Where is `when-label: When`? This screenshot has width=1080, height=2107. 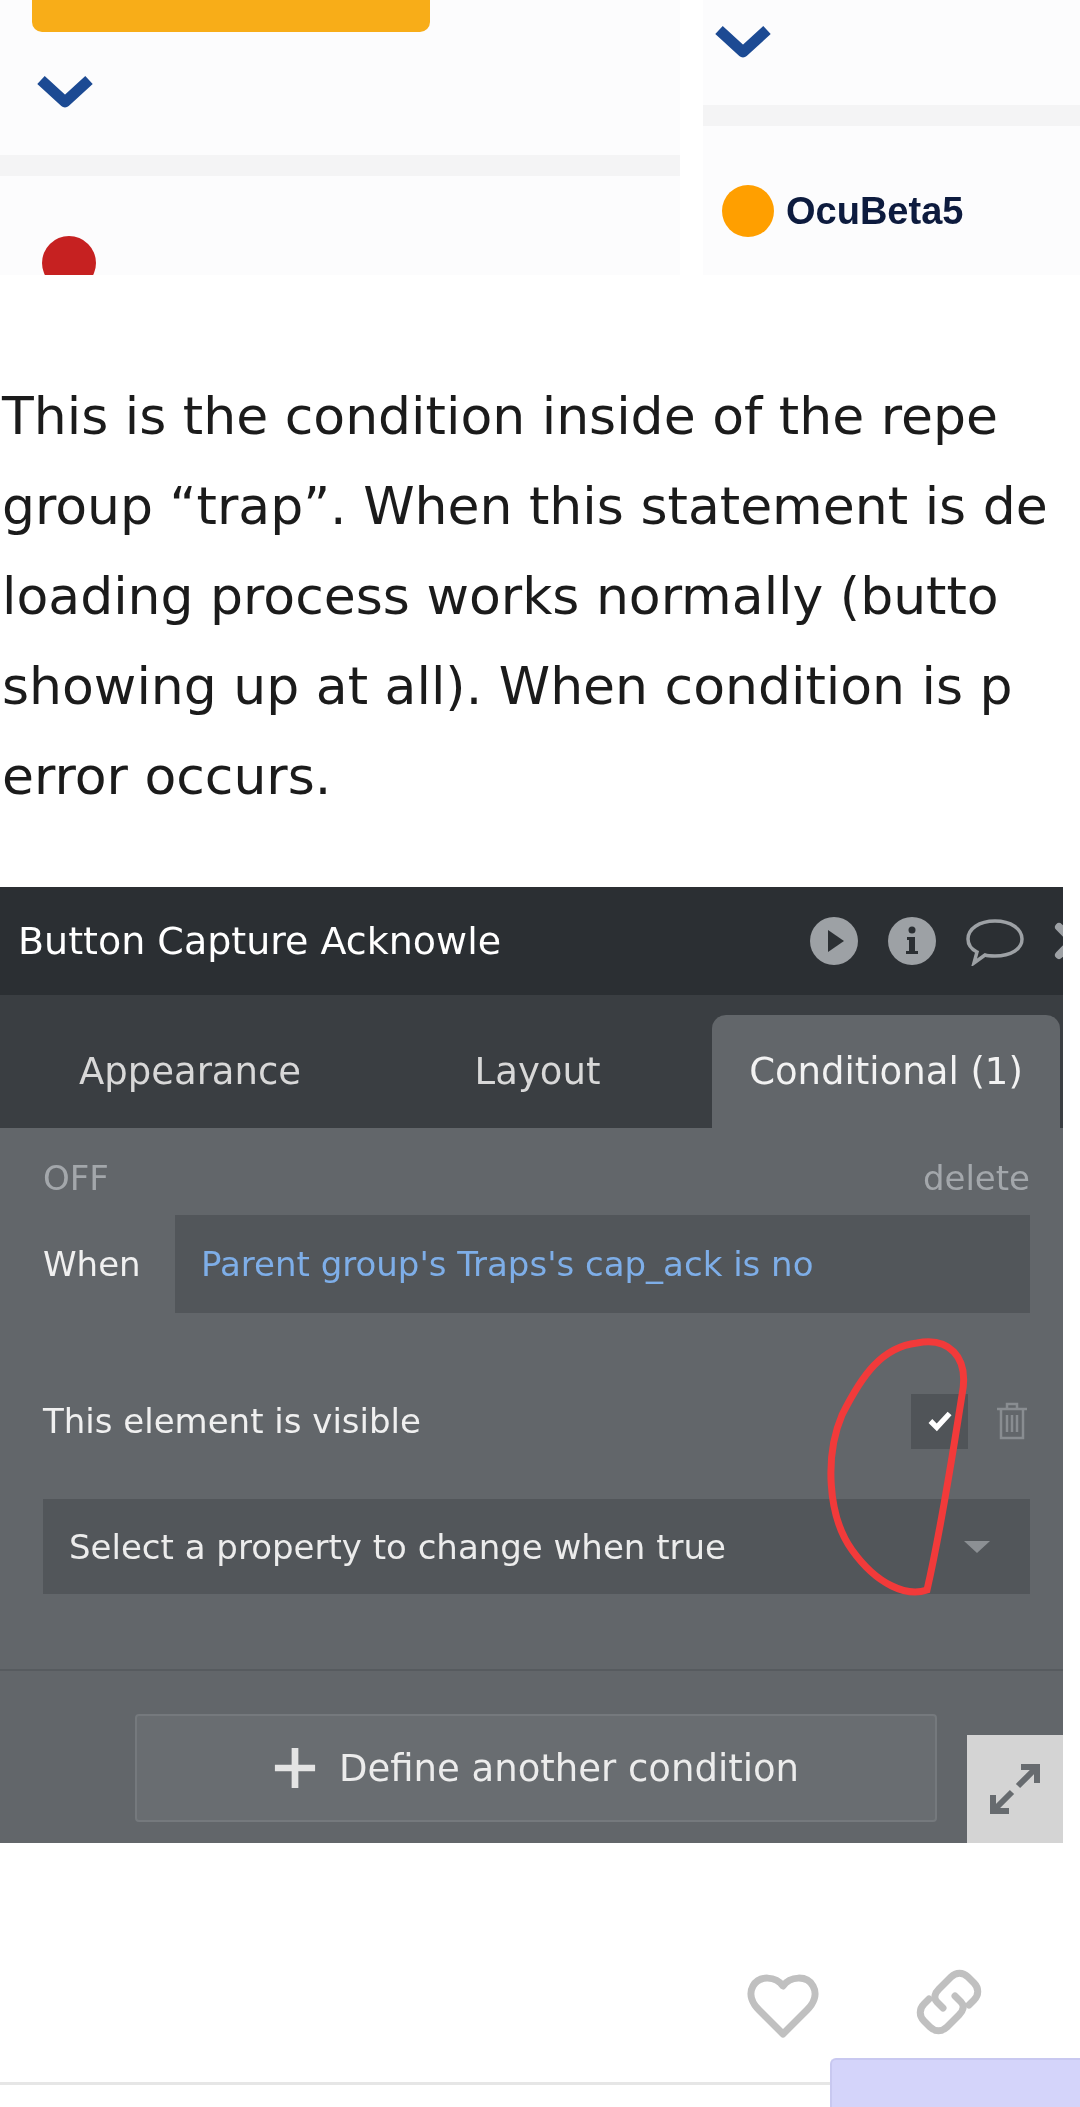 when-label: When is located at coordinates (92, 1264).